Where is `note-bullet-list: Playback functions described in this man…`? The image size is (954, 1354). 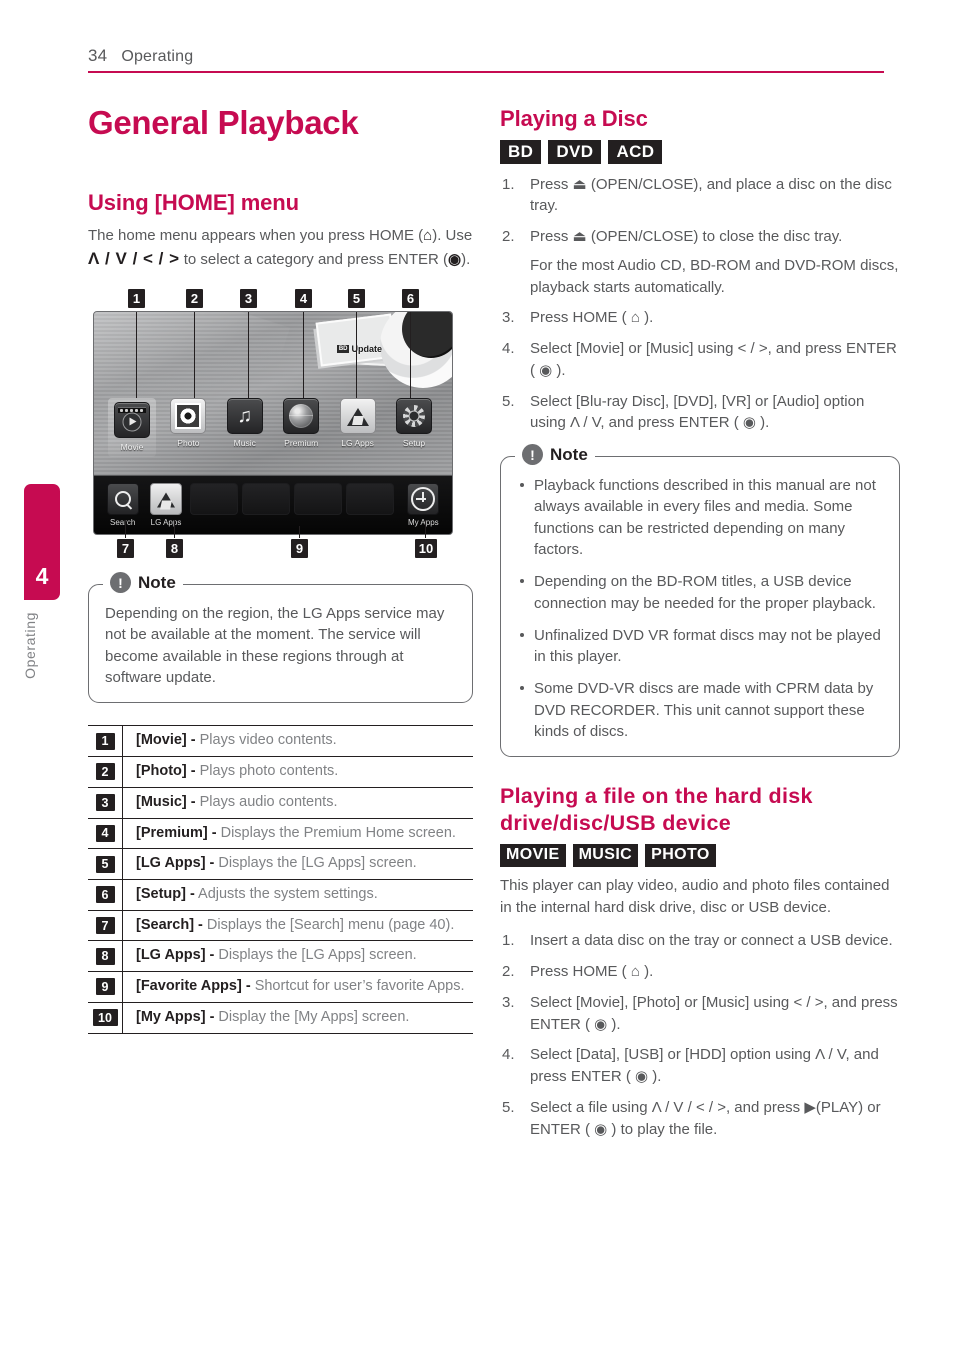
note-bullet-list: Playback functions described in this man… is located at coordinates (700, 608).